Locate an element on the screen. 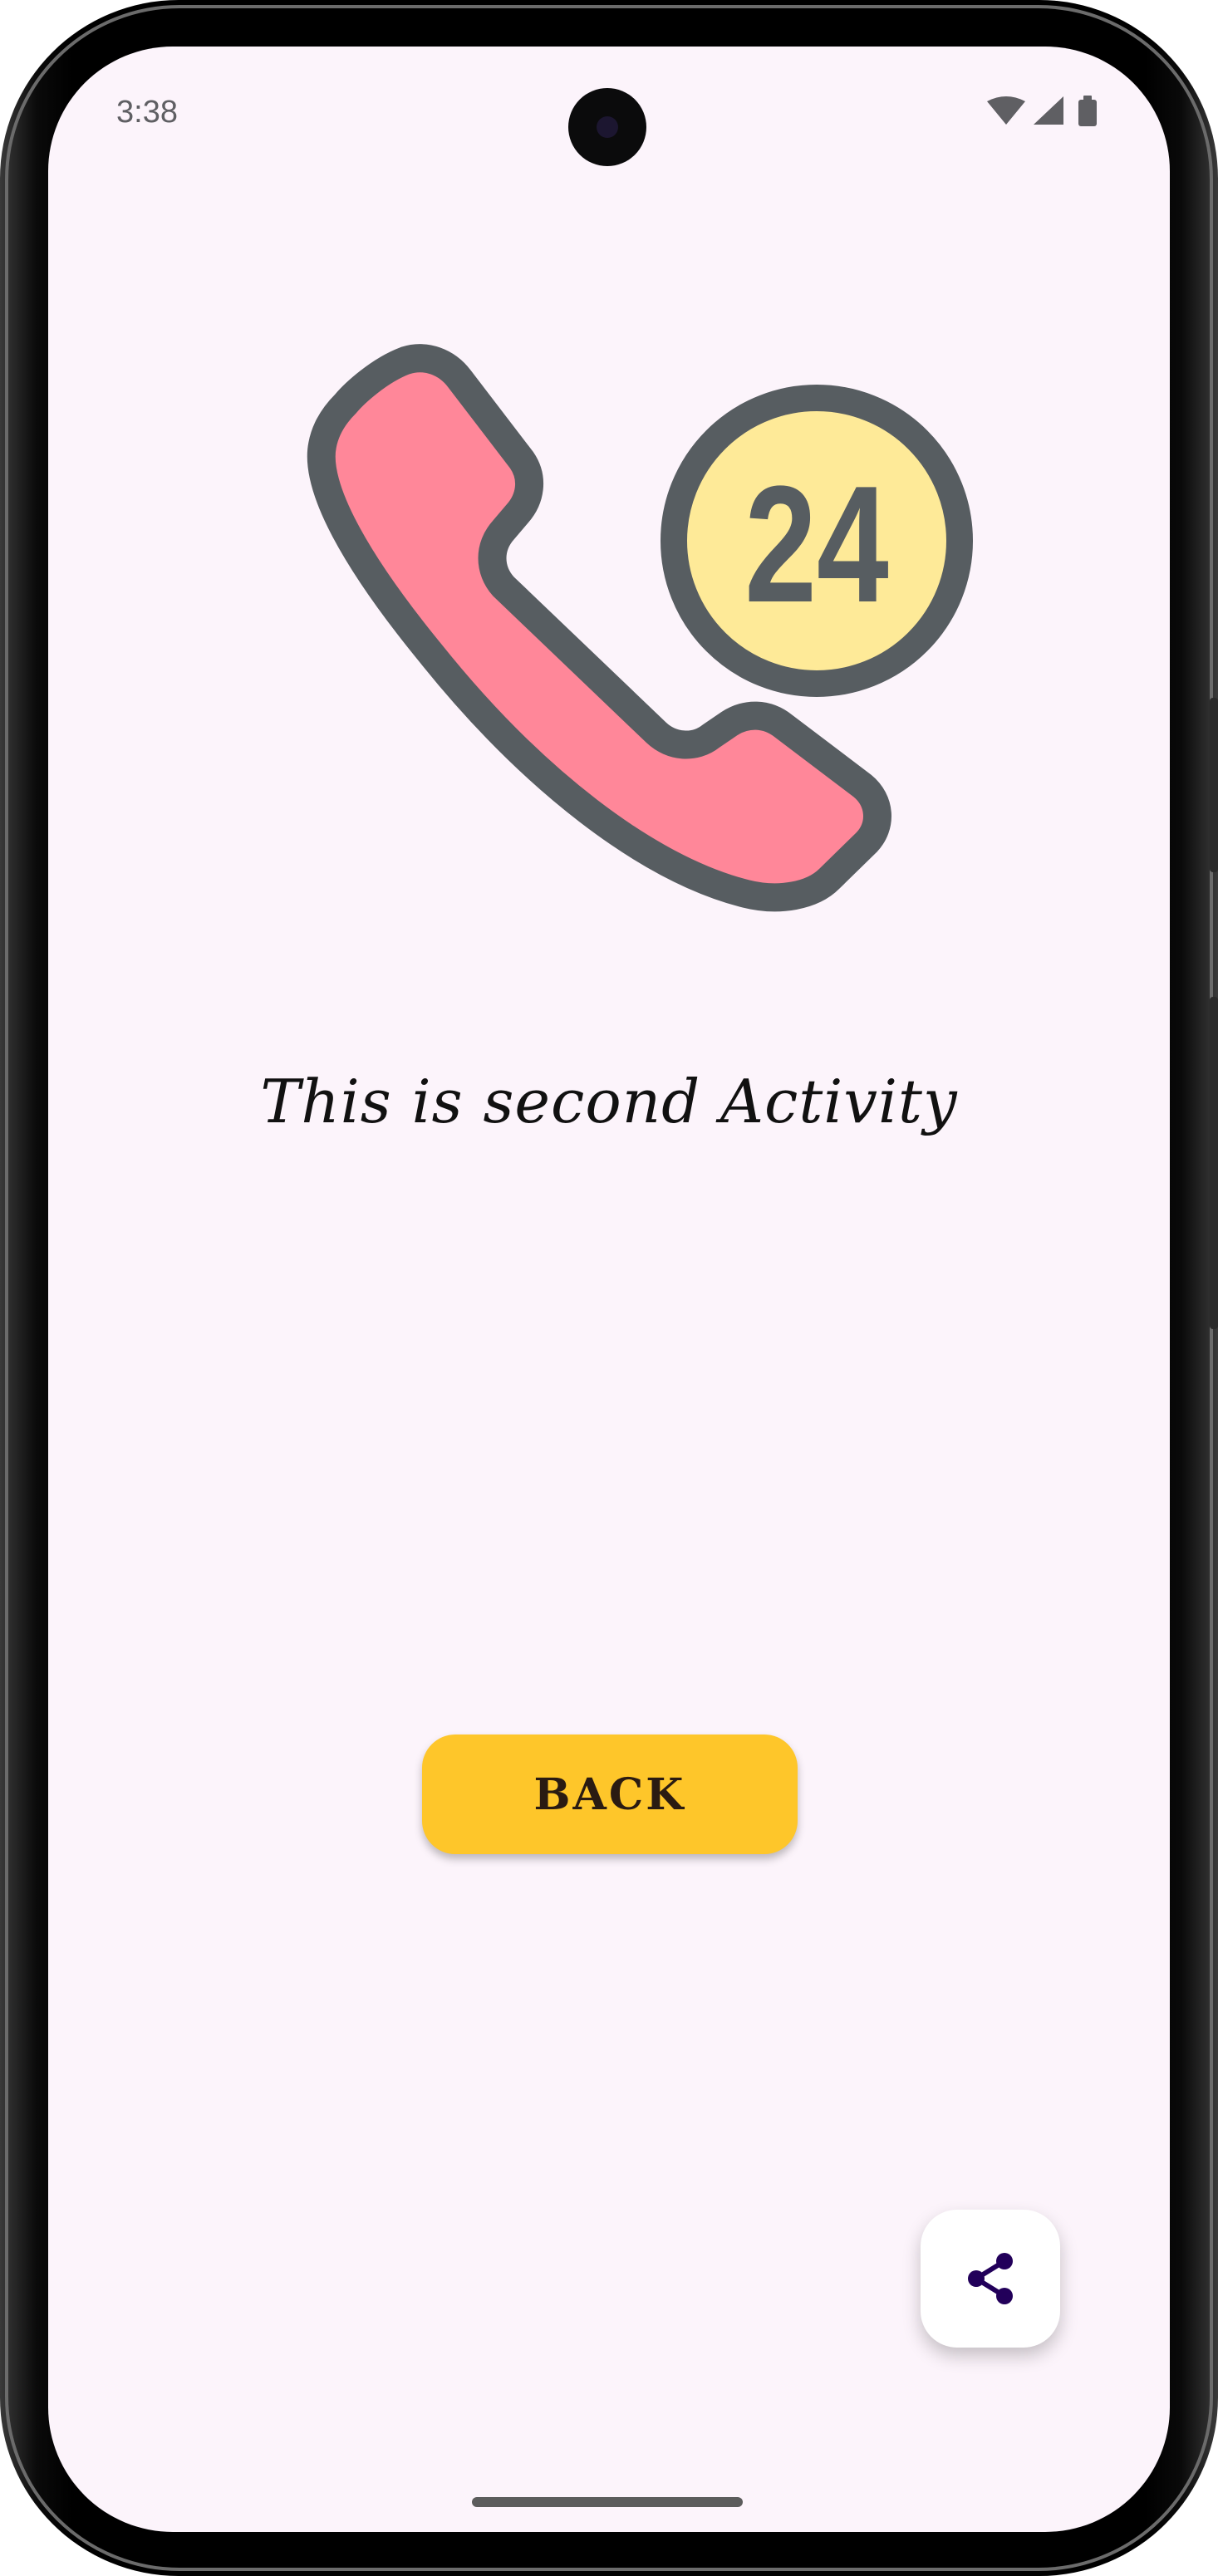 Image resolution: width=1218 pixels, height=2576 pixels. front-camera is located at coordinates (607, 127).